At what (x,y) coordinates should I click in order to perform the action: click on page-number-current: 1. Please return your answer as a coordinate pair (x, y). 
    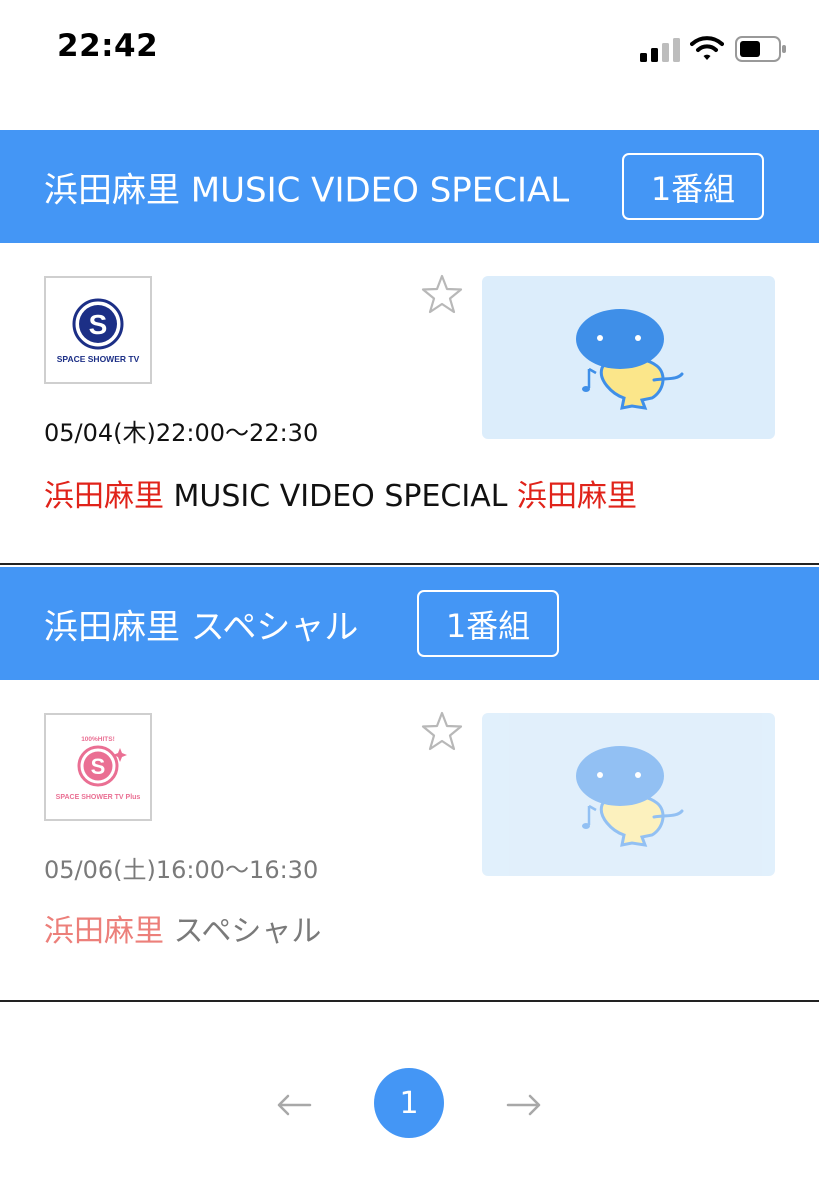
    Looking at the image, I should click on (409, 1103).